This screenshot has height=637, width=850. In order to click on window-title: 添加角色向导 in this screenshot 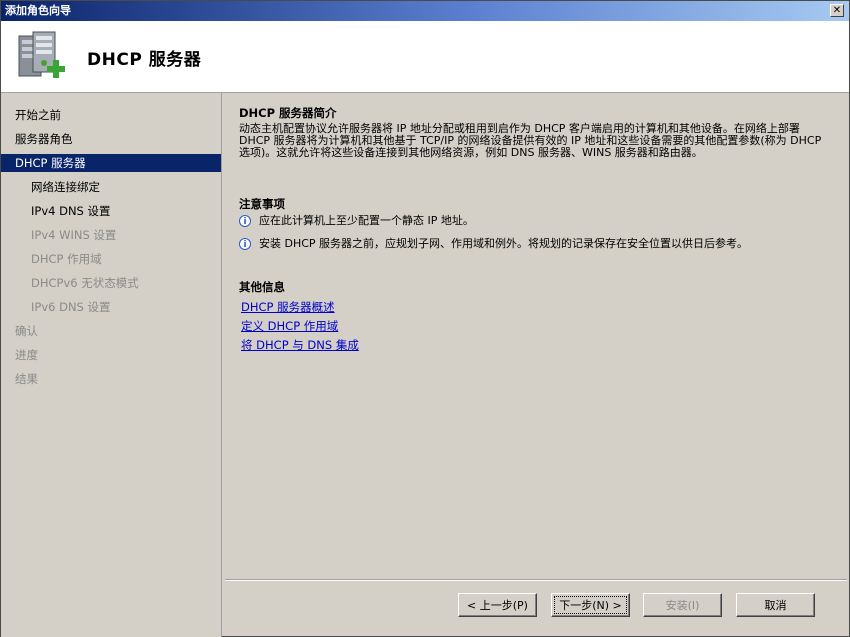, I will do `click(38, 10)`.